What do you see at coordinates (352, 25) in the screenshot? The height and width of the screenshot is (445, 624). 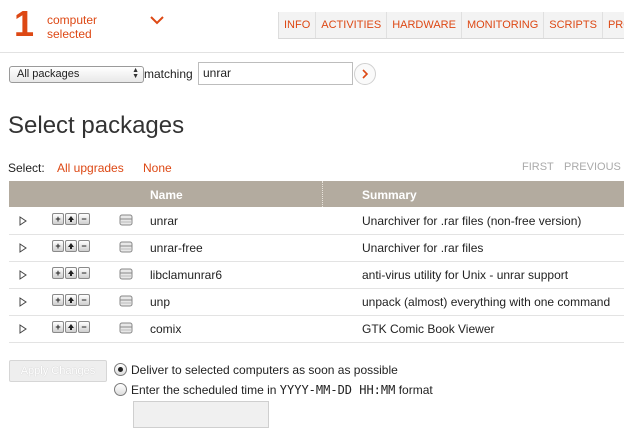 I see `tab-activities: ACTIVITIES` at bounding box center [352, 25].